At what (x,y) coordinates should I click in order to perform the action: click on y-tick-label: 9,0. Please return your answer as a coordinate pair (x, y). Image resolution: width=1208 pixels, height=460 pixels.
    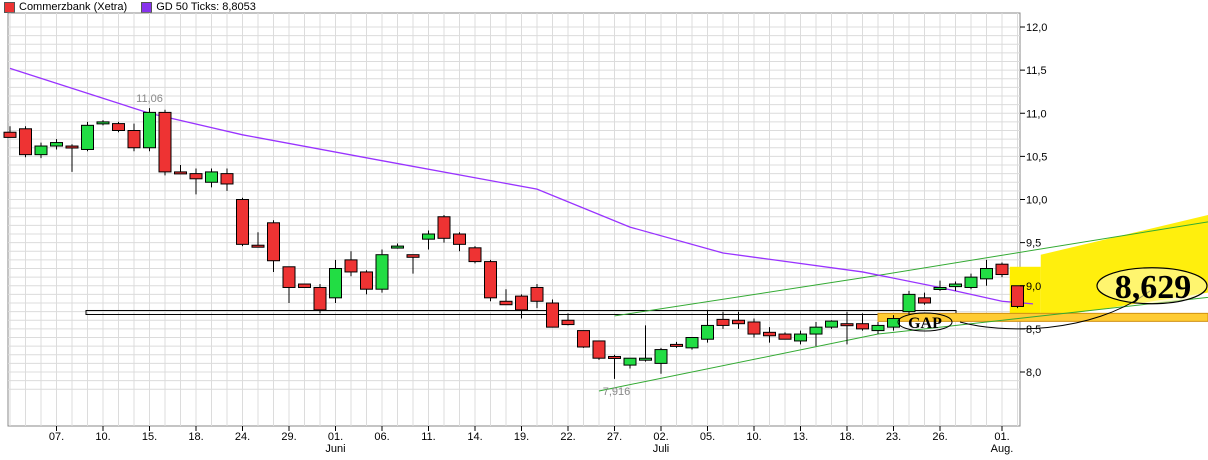
    Looking at the image, I should click on (1033, 287).